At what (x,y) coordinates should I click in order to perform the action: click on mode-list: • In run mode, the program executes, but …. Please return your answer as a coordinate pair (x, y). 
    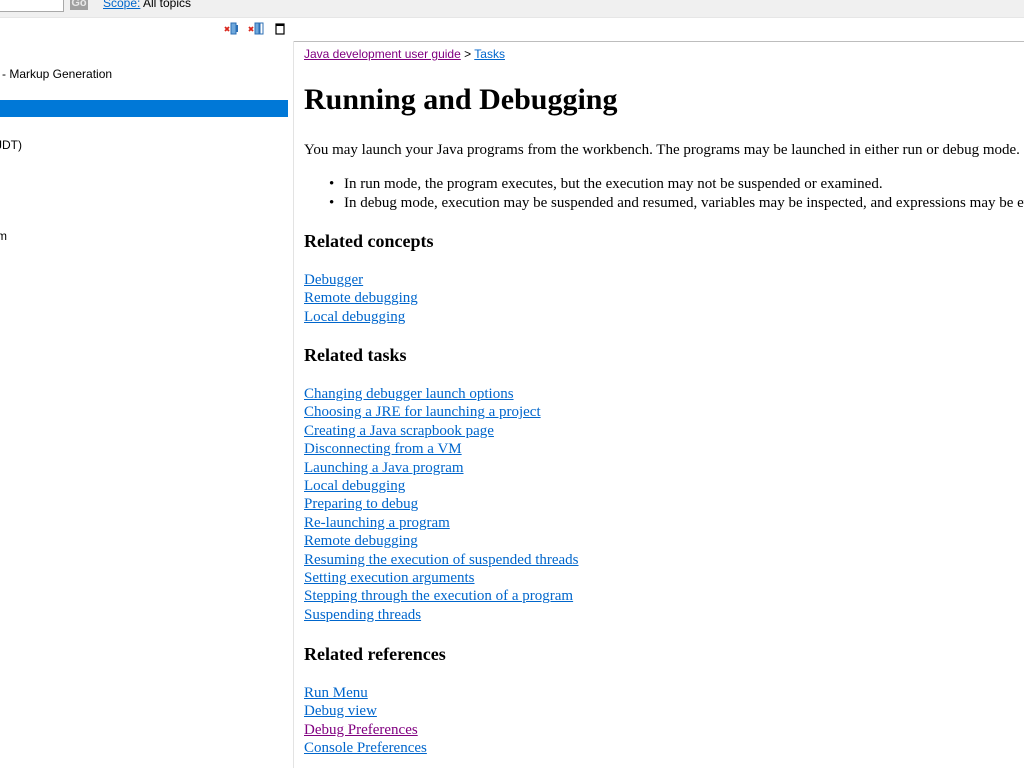
    Looking at the image, I should click on (674, 194).